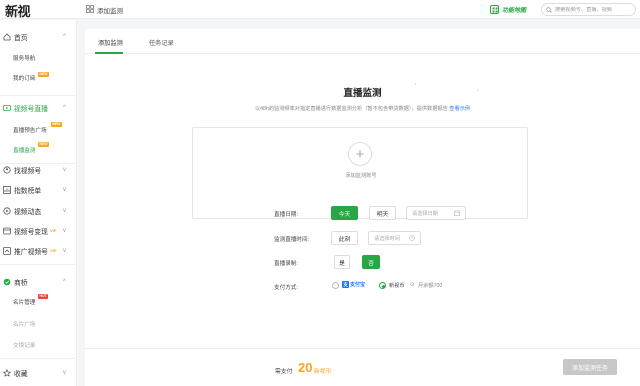 Image resolution: width=640 pixels, height=386 pixels. Describe the element at coordinates (21, 38) in the screenshot. I see `sidebar-item-label: 首页` at that location.